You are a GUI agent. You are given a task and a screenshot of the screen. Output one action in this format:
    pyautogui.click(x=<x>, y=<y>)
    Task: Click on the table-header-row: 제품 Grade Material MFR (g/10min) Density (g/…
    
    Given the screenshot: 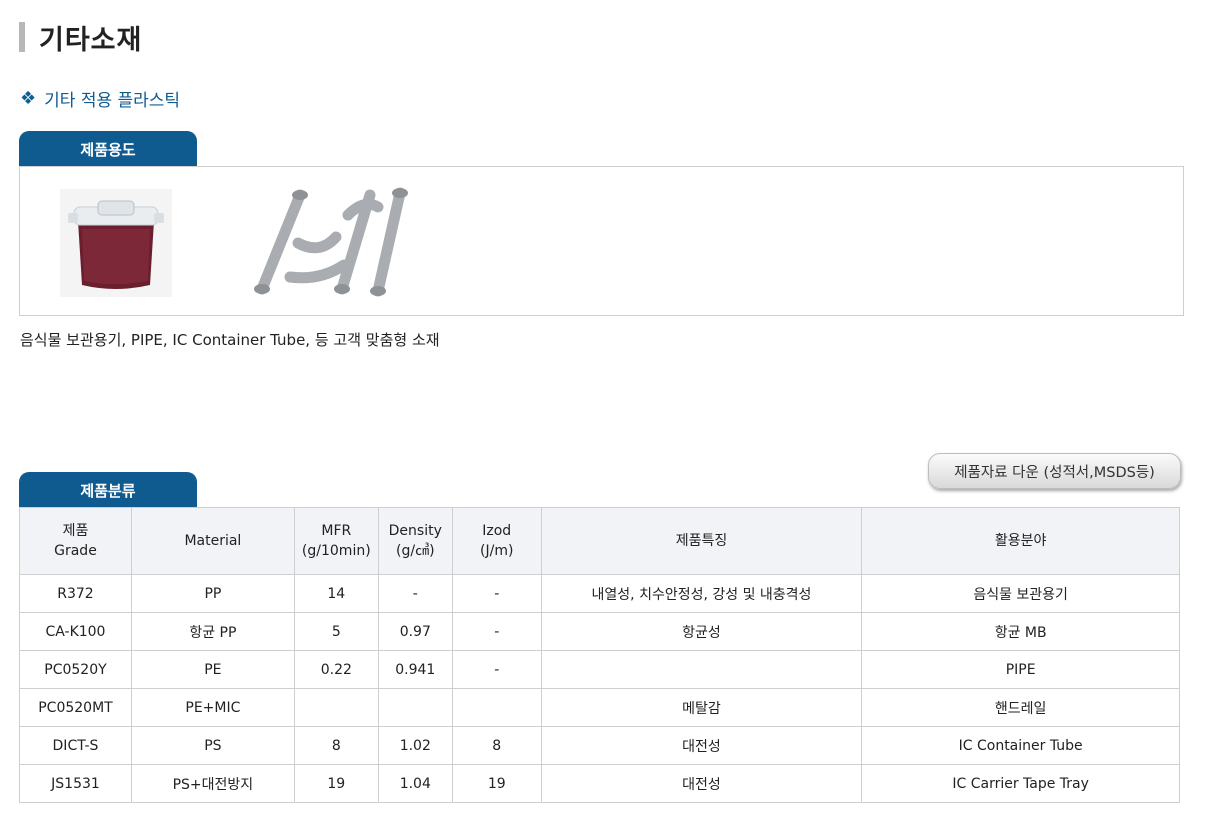 What is the action you would take?
    pyautogui.click(x=599, y=541)
    